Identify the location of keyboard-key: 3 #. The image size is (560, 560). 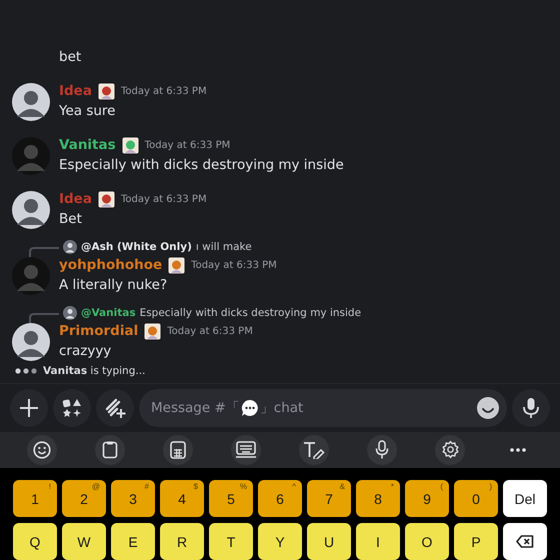
(133, 499).